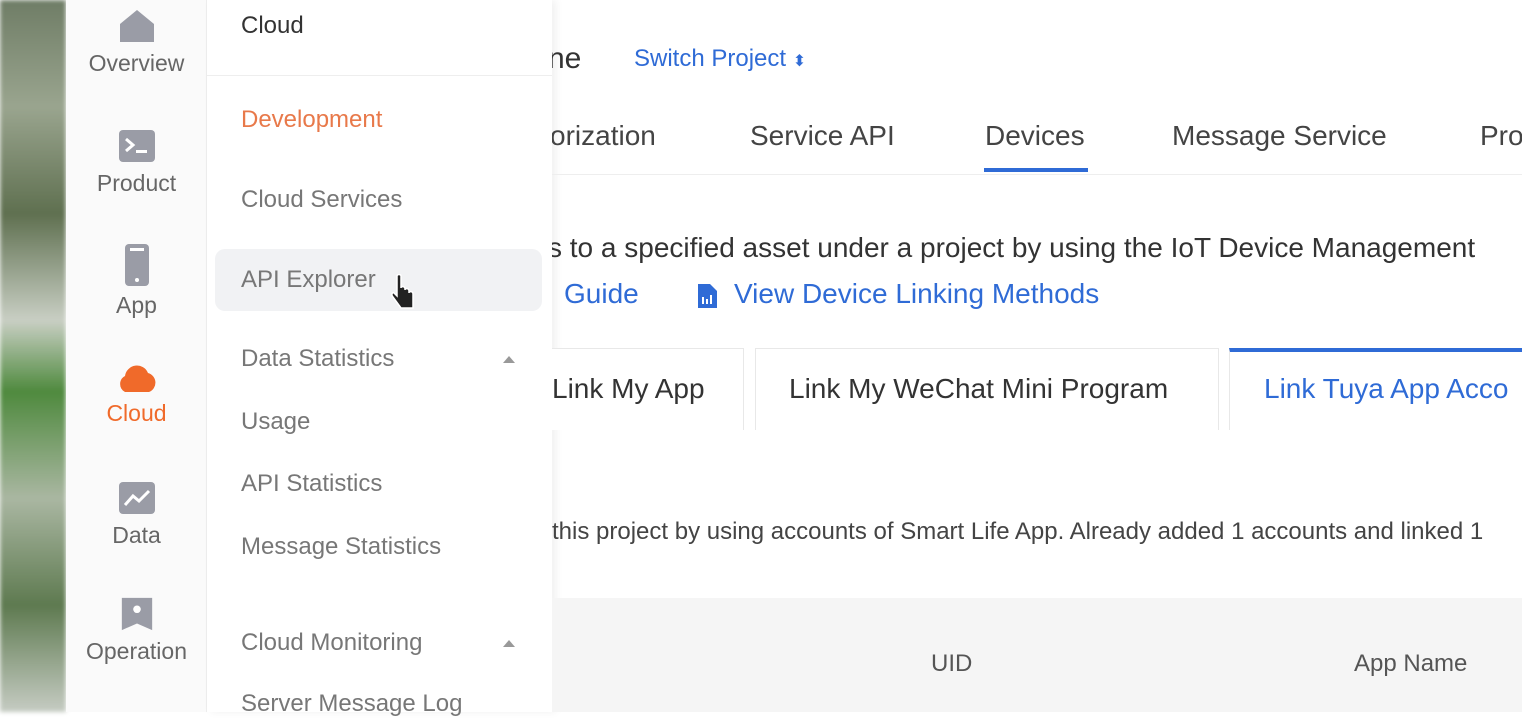 This screenshot has height=718, width=1522. What do you see at coordinates (331, 643) in the screenshot?
I see `submenu-group-cloud-monitoring: Cloud Monitoring` at bounding box center [331, 643].